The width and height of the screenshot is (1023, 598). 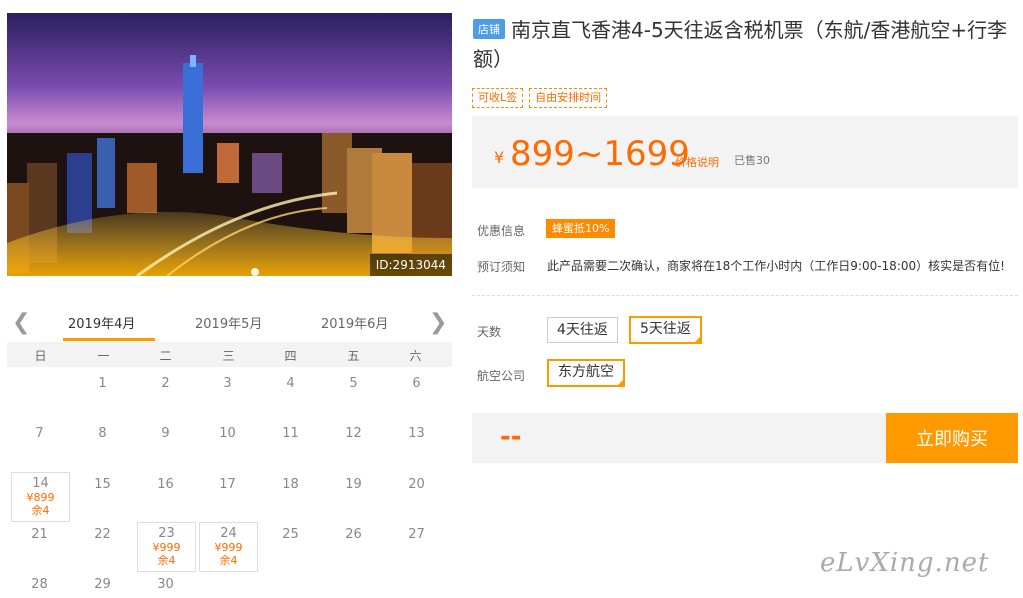 I want to click on days-label: 天数, so click(x=489, y=332).